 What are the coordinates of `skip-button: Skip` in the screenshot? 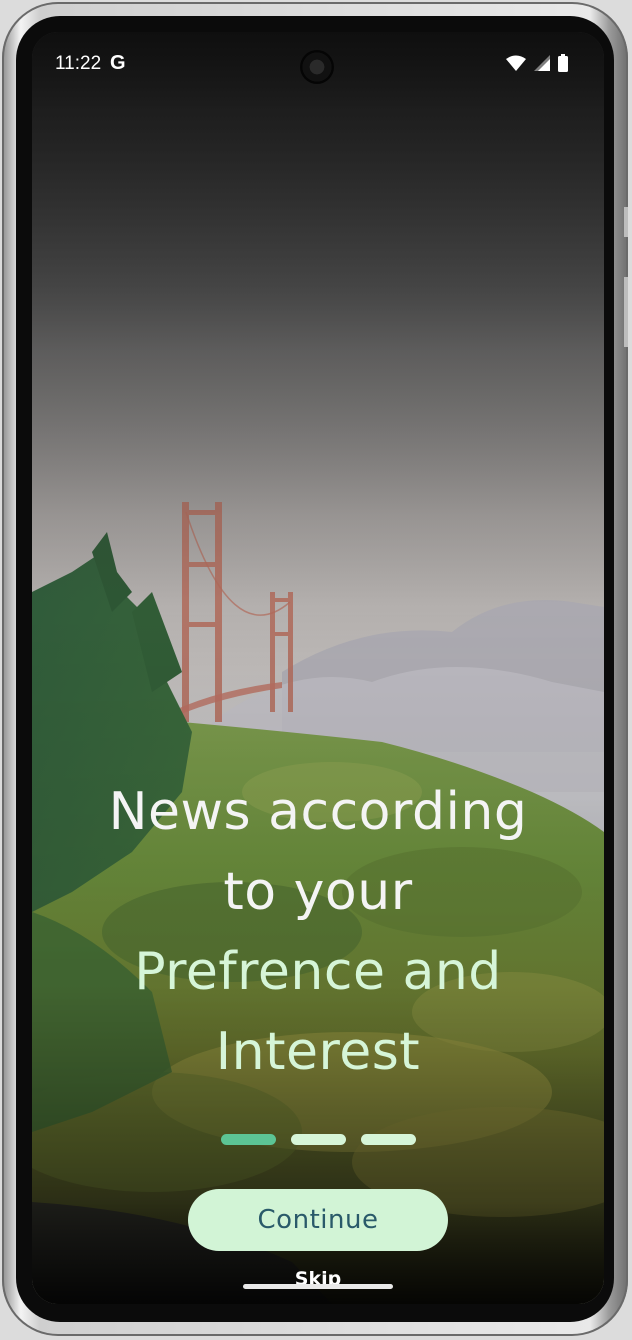 It's located at (318, 1282).